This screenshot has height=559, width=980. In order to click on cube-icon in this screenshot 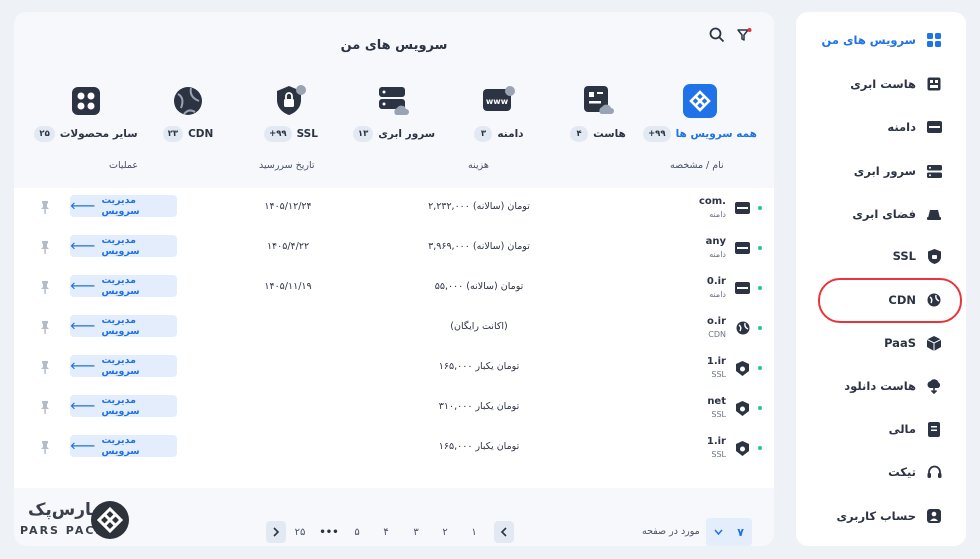, I will do `click(934, 343)`.